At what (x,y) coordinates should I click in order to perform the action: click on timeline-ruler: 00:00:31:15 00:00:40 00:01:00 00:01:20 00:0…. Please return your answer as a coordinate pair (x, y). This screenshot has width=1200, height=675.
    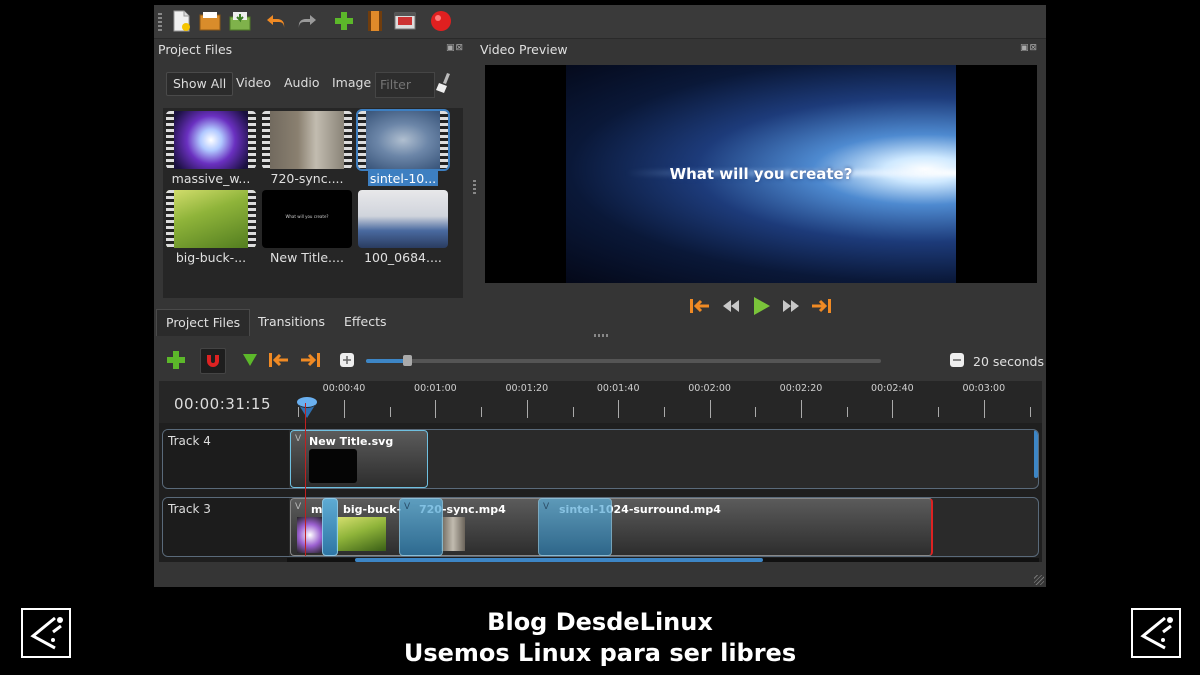
    Looking at the image, I should click on (600, 402).